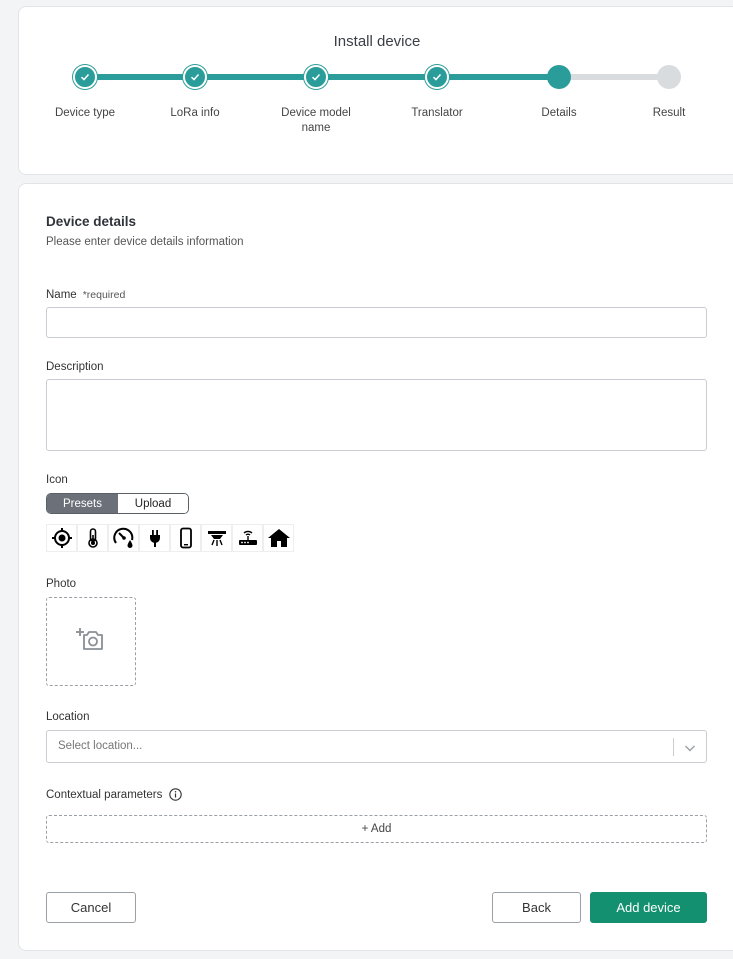 The height and width of the screenshot is (959, 733). Describe the element at coordinates (376, 322) in the screenshot. I see `name-input` at that location.